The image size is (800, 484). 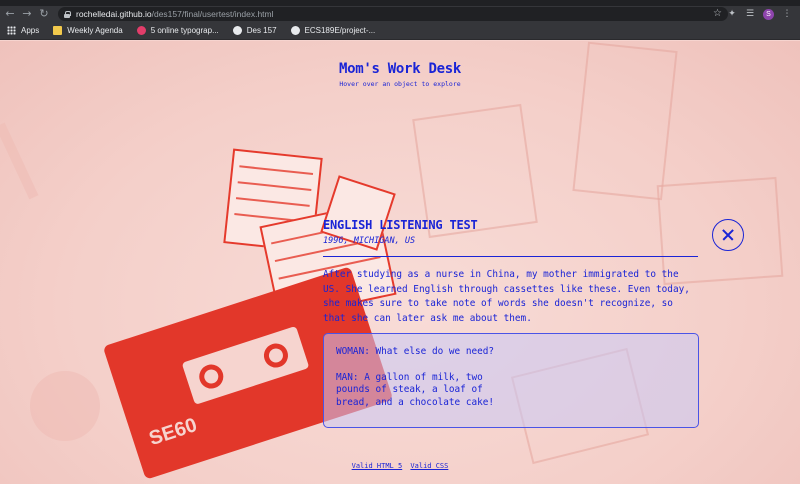 I want to click on github-icon, so click(x=295, y=30).